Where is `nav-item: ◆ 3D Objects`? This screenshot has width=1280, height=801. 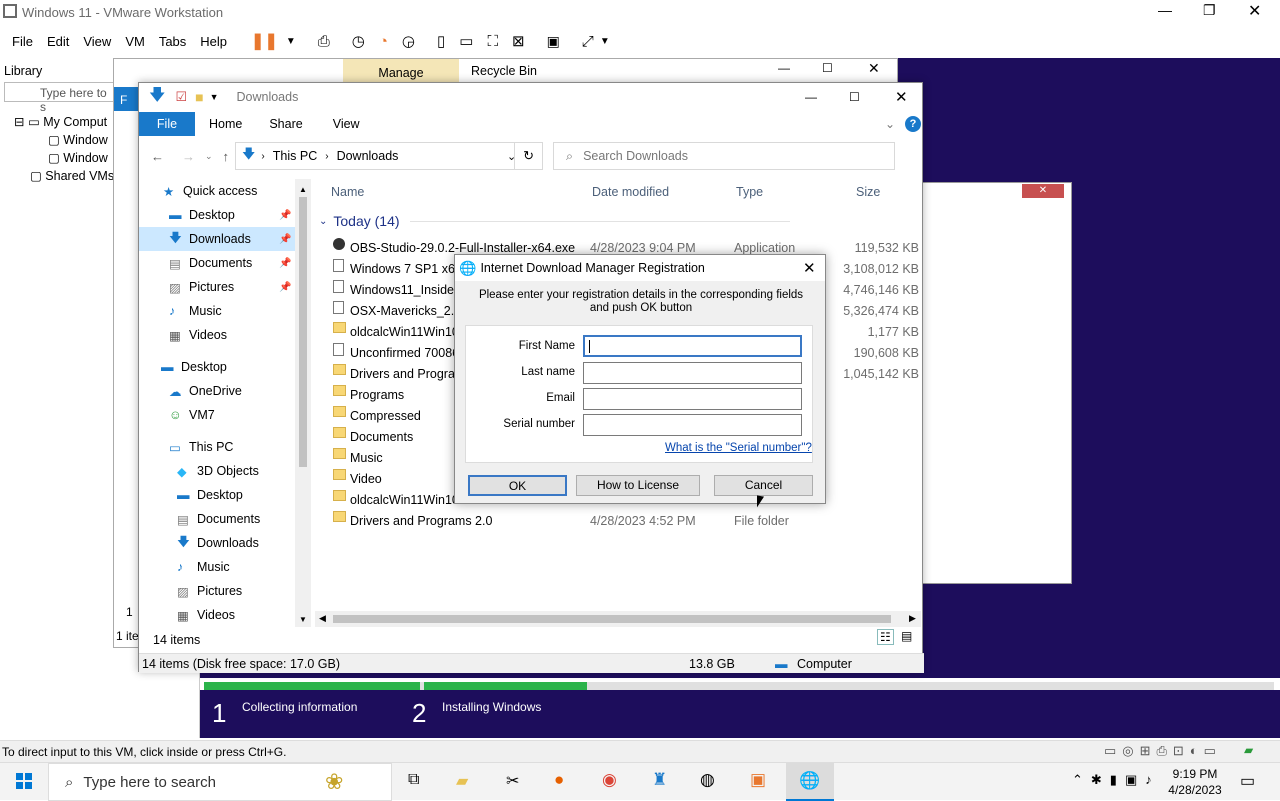 nav-item: ◆ 3D Objects is located at coordinates (225, 471).